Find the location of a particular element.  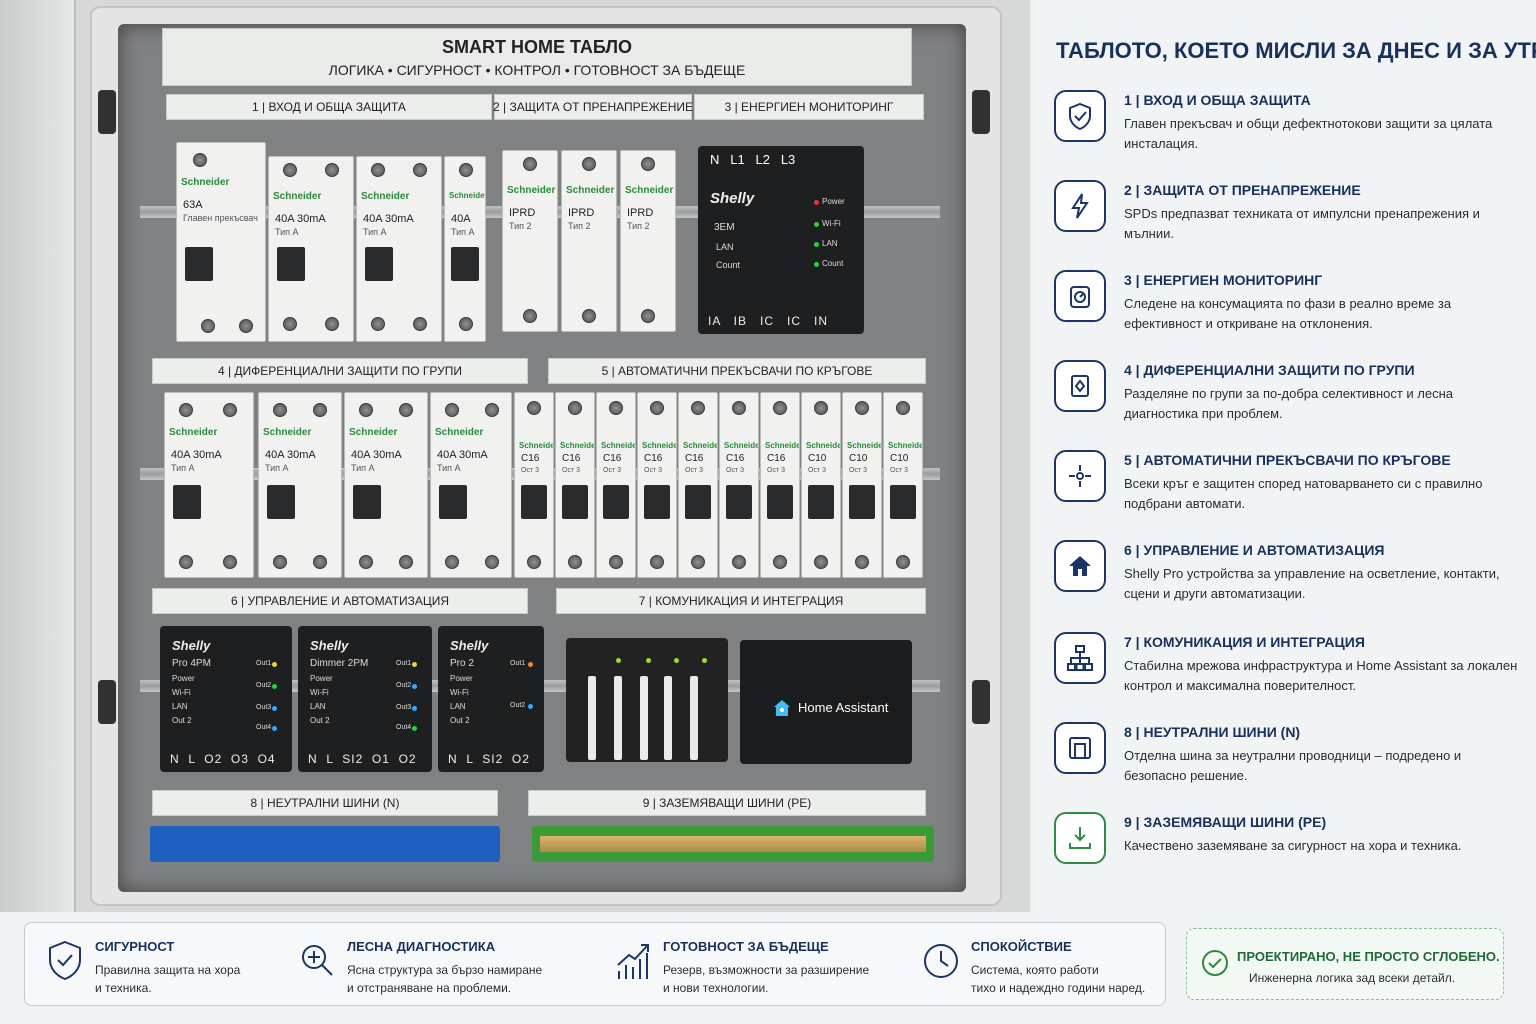

device-terminals: N L O2 O3 O4 is located at coordinates (223, 759).